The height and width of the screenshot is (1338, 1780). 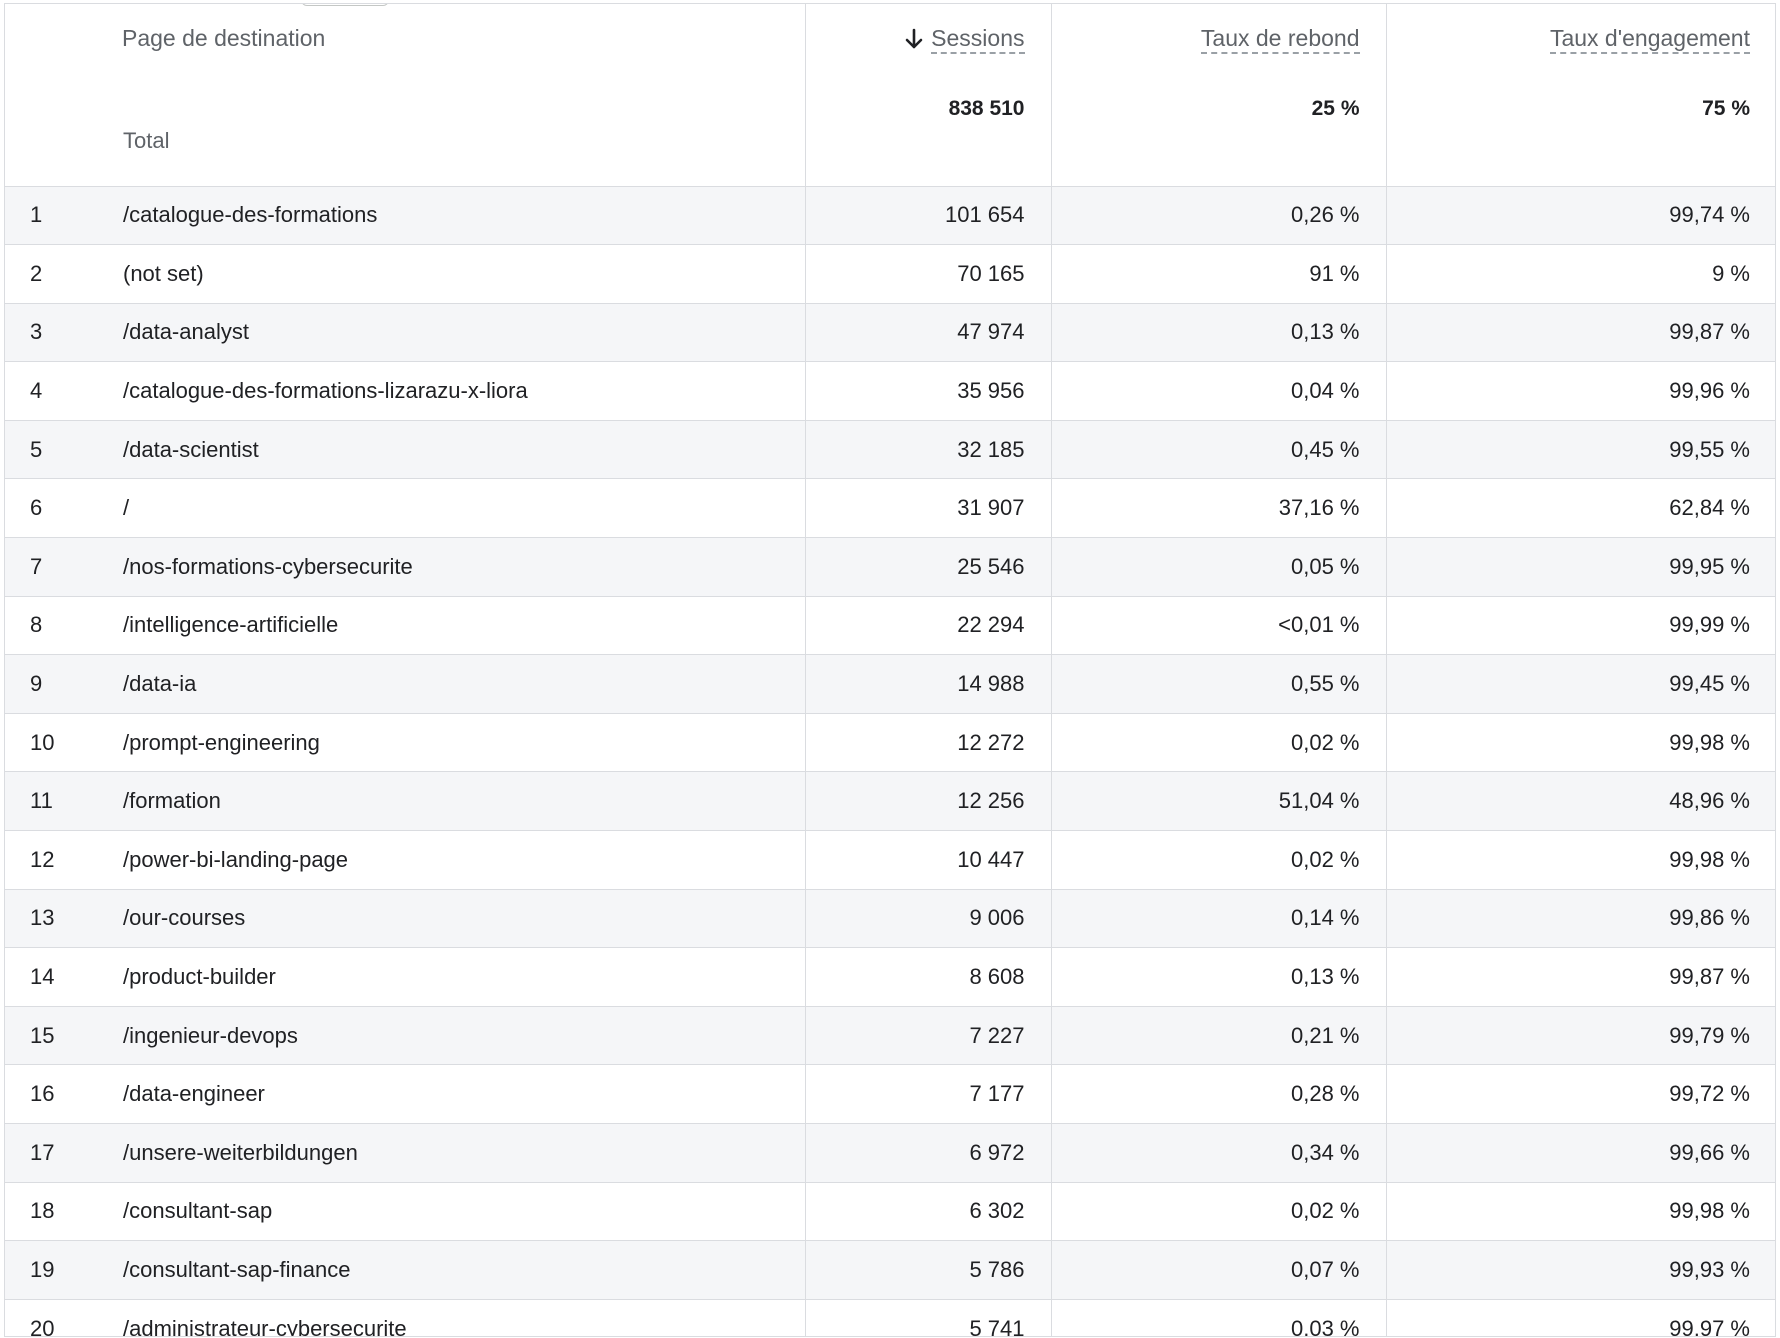 I want to click on landing-page-link: /formation, so click(x=463, y=801).